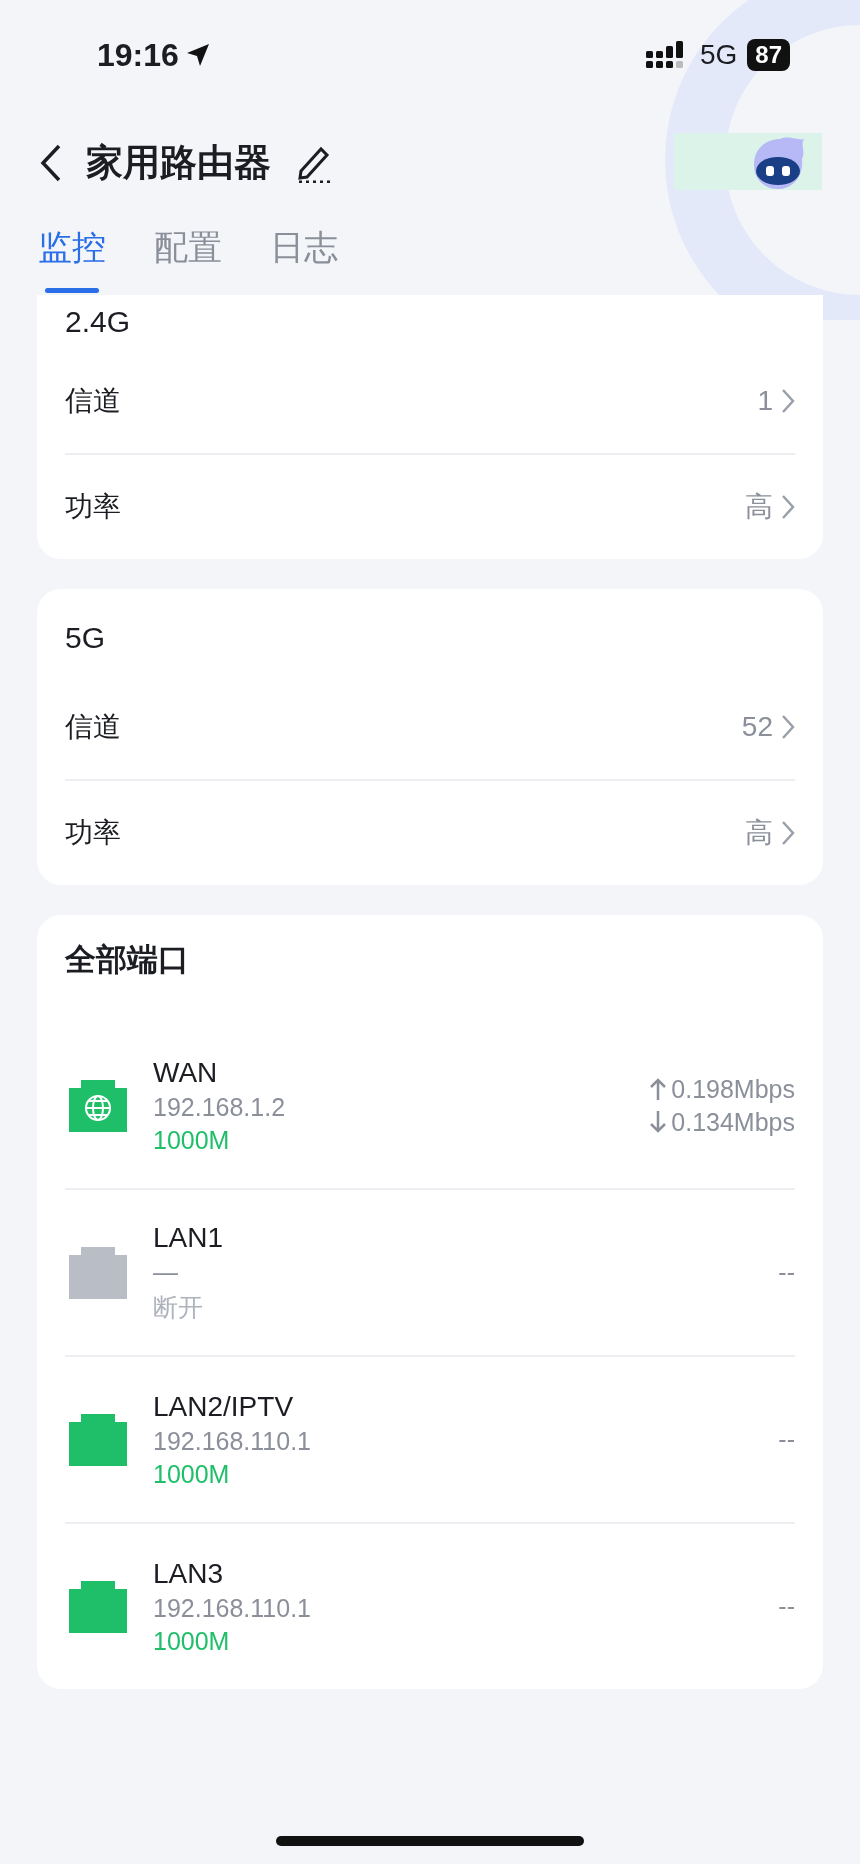 This screenshot has height=1864, width=860. I want to click on port-ip: —, so click(166, 1272).